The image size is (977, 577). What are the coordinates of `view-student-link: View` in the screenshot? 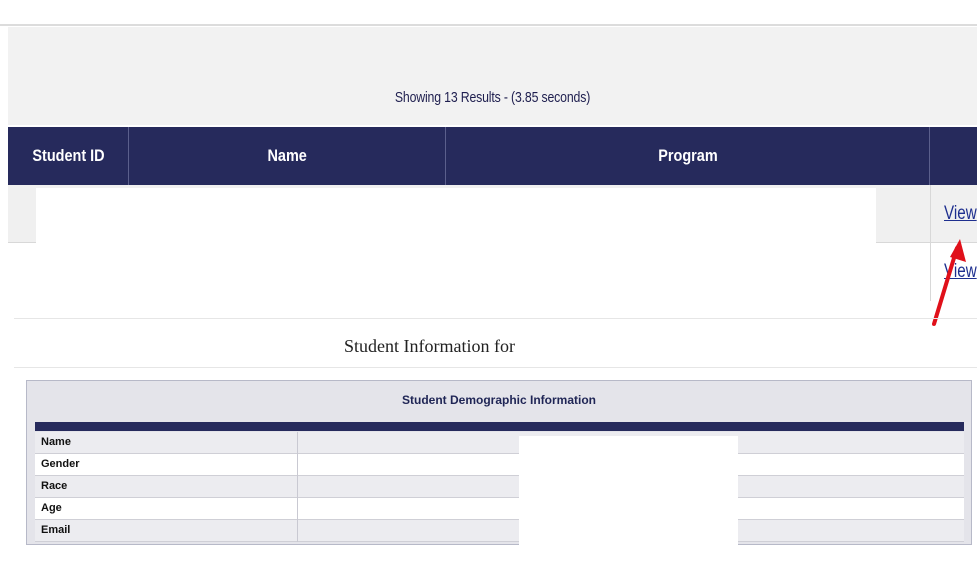 It's located at (960, 214).